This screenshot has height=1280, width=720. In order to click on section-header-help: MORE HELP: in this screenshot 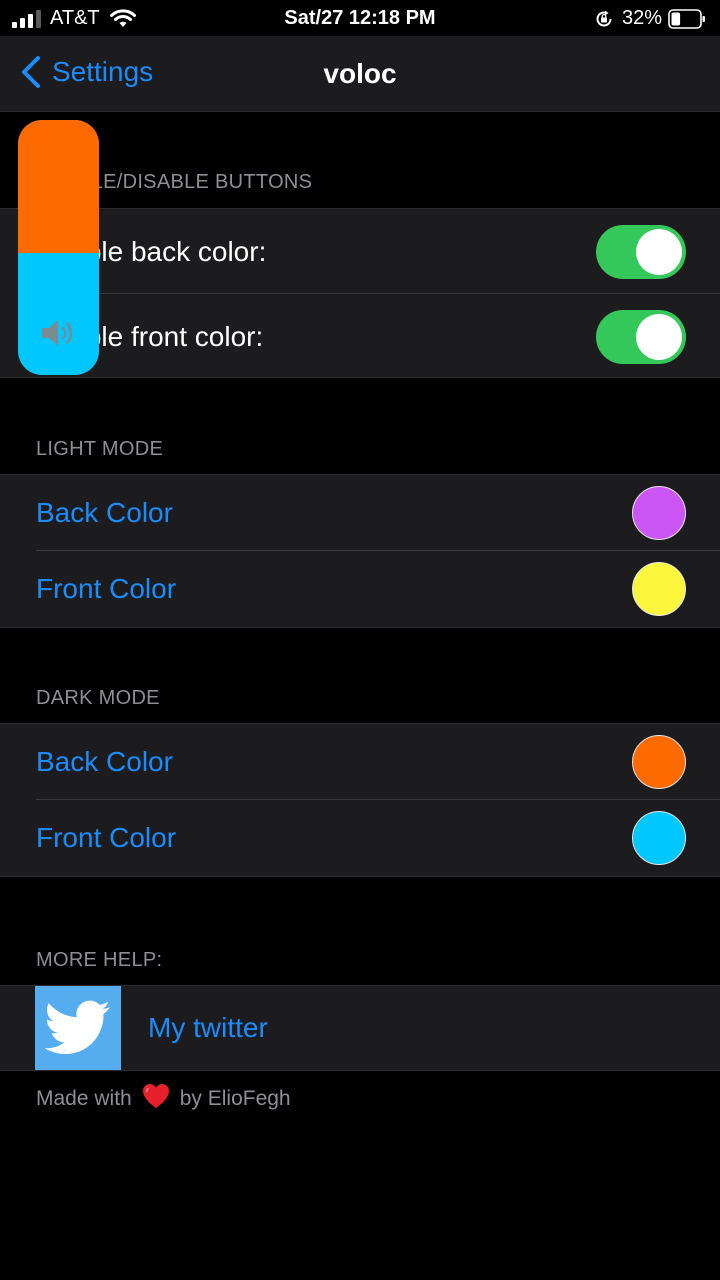, I will do `click(99, 960)`.